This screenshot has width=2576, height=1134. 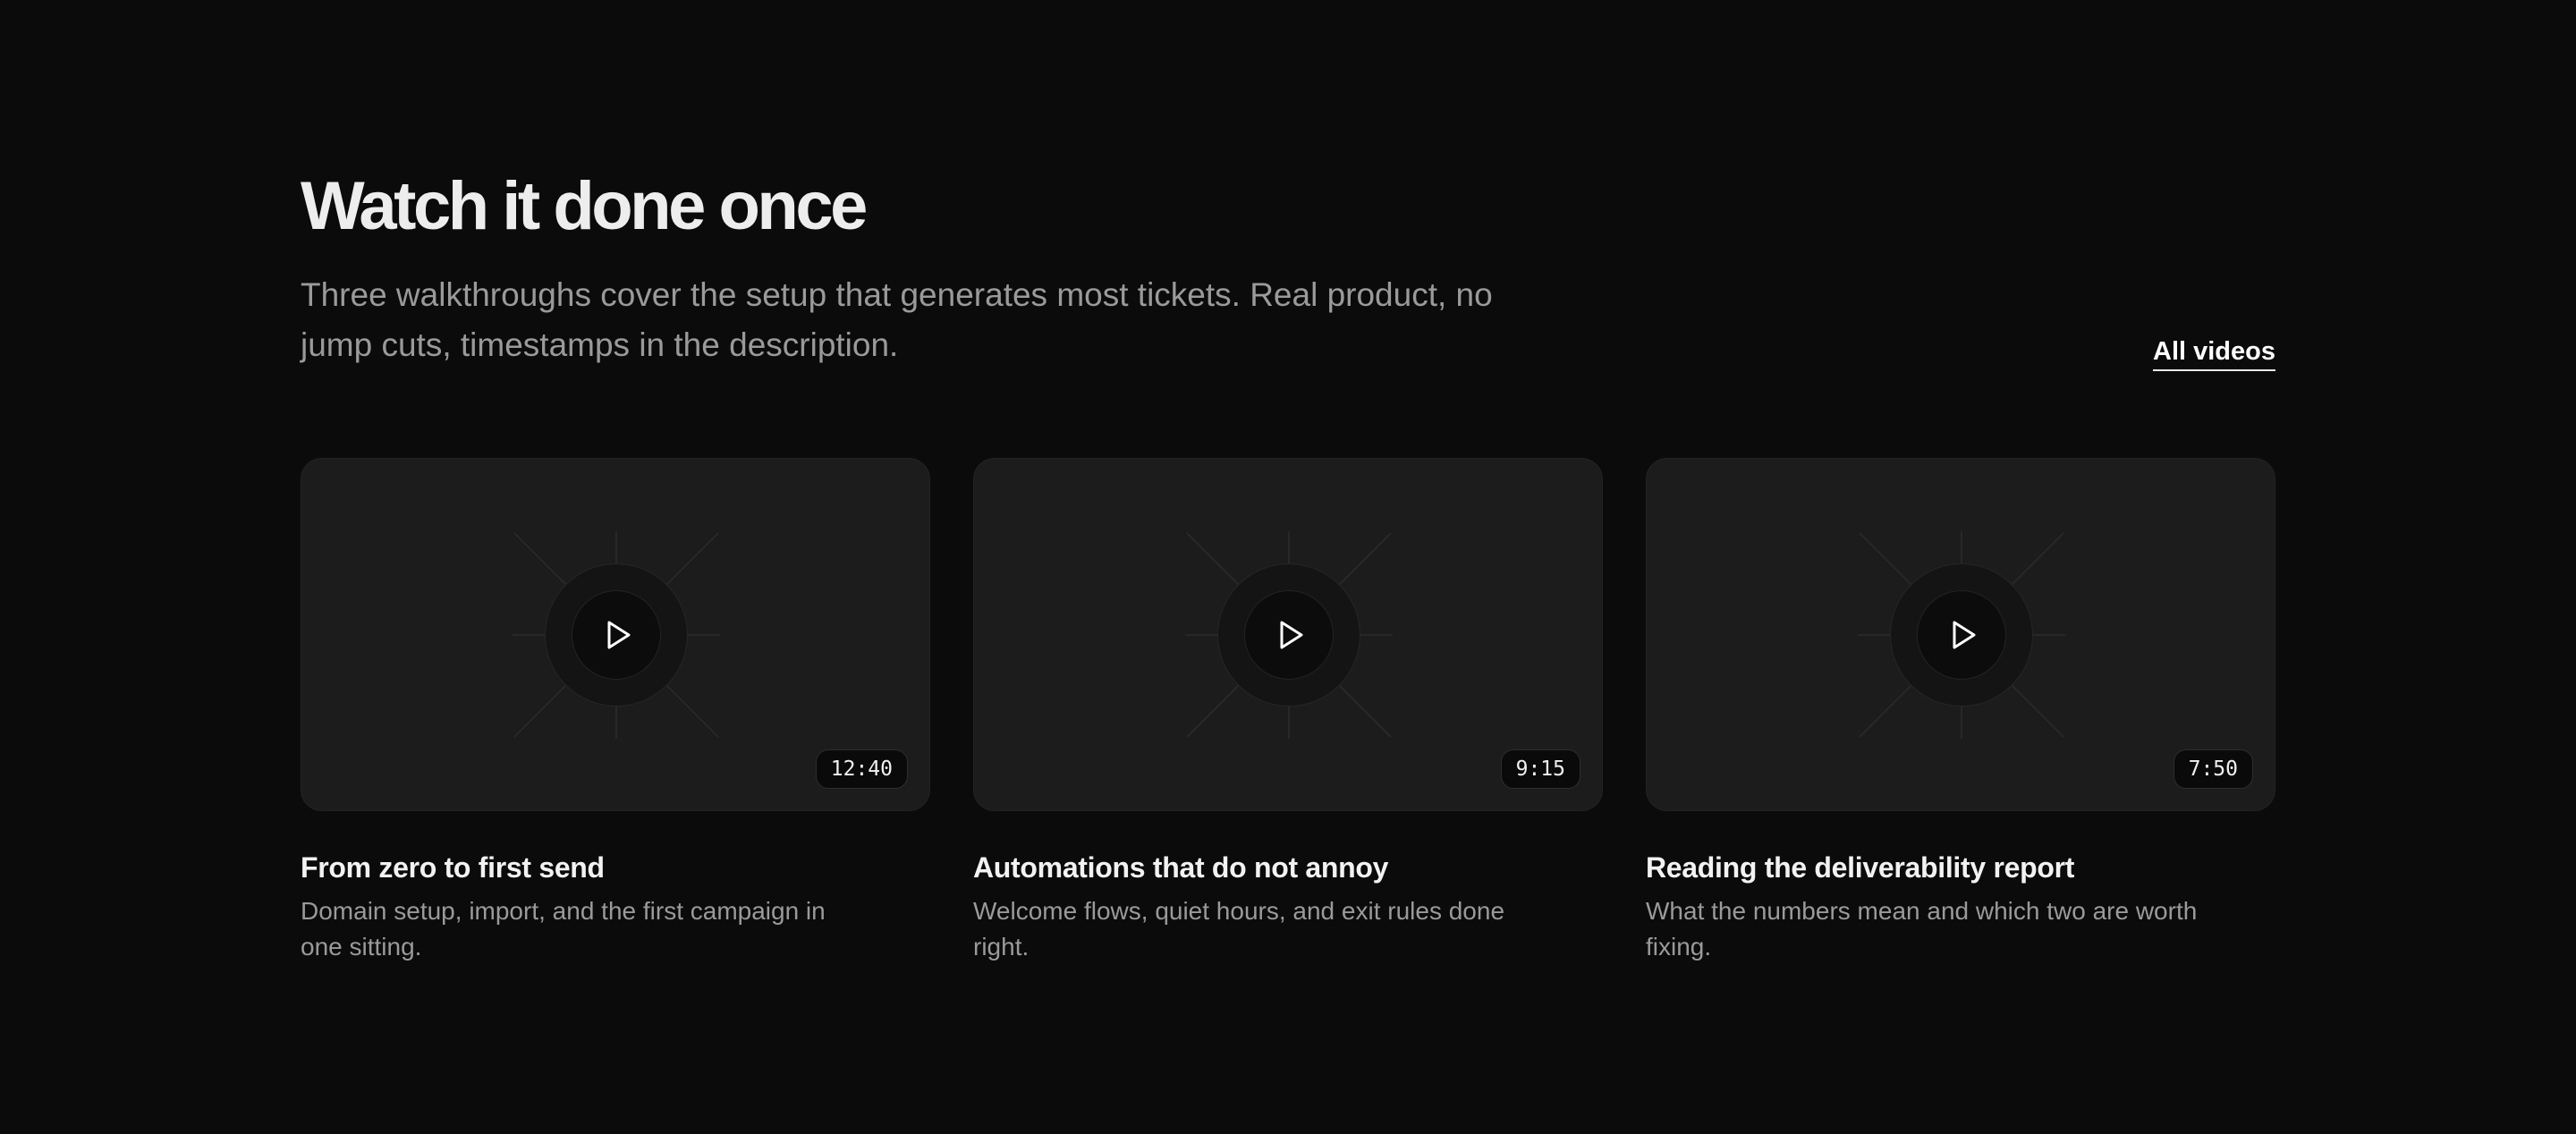 I want to click on duration-badge: 7:50, so click(x=2213, y=769).